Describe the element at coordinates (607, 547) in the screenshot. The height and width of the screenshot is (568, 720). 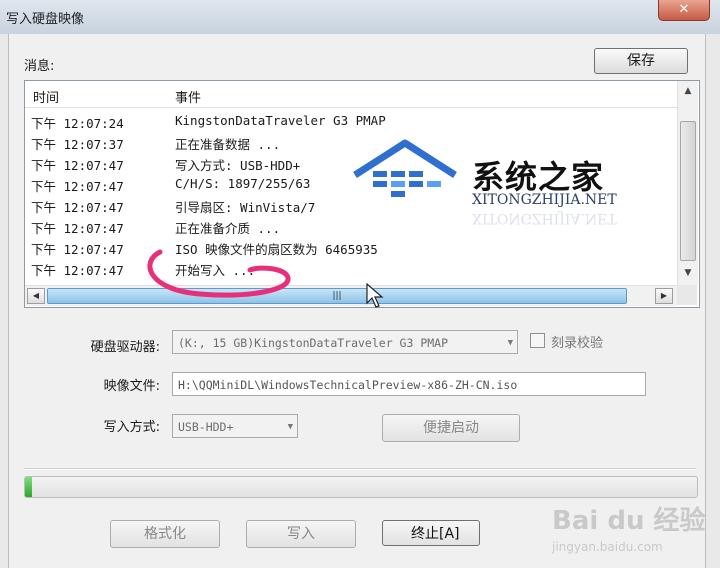
I see `baidu-url: jingyan.baidu.com` at that location.